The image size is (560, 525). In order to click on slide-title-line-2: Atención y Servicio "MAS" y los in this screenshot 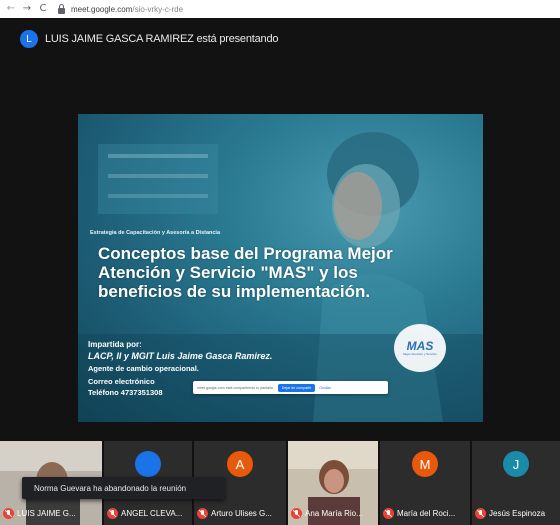, I will do `click(228, 272)`.